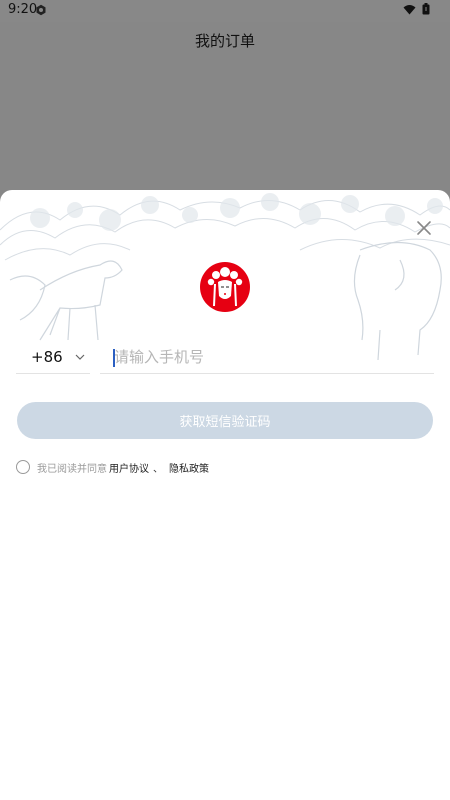 This screenshot has height=800, width=450. I want to click on close-icon, so click(424, 228).